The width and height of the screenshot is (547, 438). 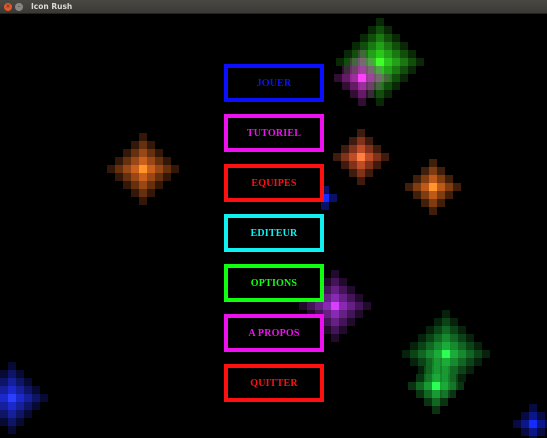 What do you see at coordinates (274, 333) in the screenshot?
I see `about-button: A PROPOS` at bounding box center [274, 333].